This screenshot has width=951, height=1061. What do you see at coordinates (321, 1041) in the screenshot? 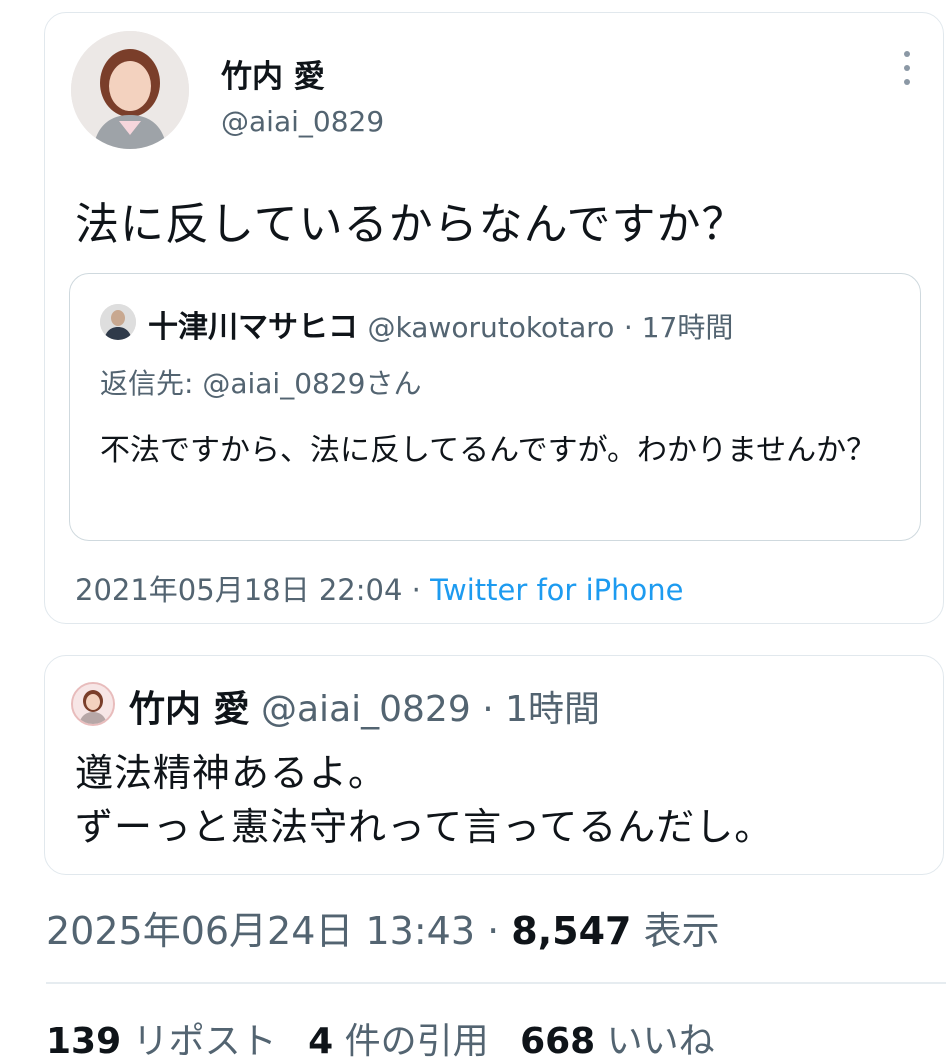
I see `quote-count: 4` at bounding box center [321, 1041].